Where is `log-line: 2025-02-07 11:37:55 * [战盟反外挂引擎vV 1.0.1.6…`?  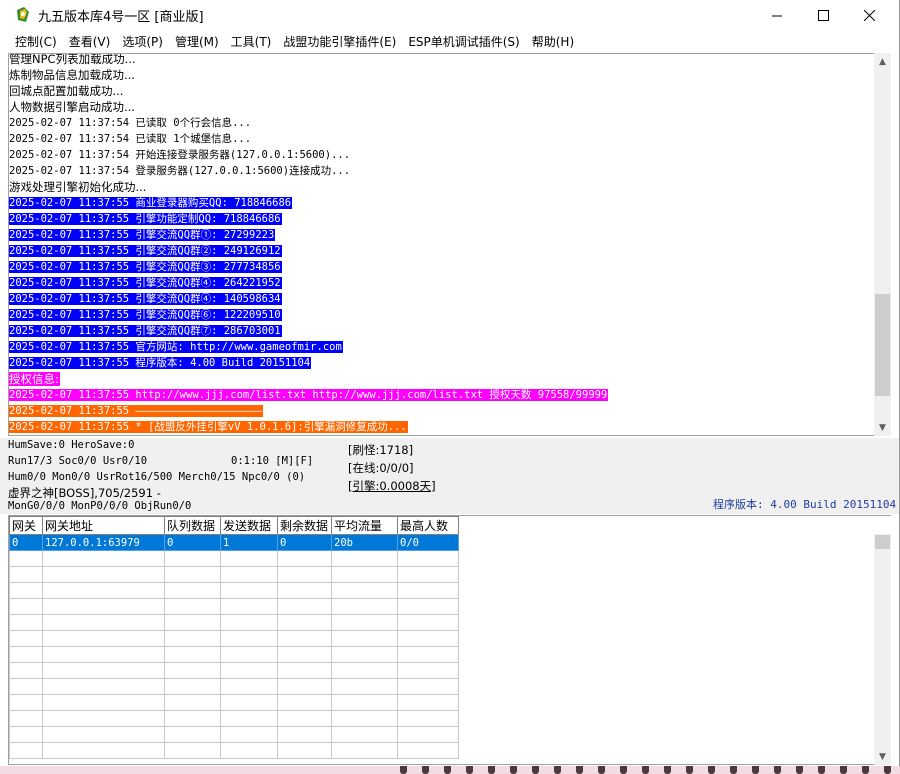
log-line: 2025-02-07 11:37:55 * [战盟反外挂引擎vV 1.0.1.6… is located at coordinates (441, 427).